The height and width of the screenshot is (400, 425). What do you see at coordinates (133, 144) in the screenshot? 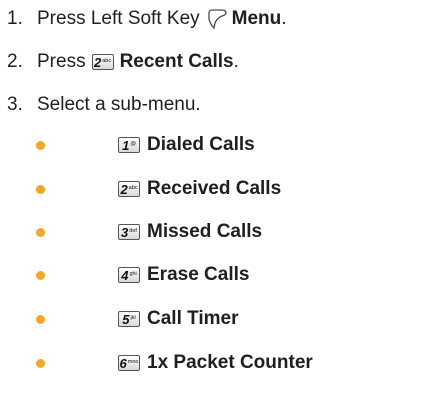
I see `key-letters: @` at bounding box center [133, 144].